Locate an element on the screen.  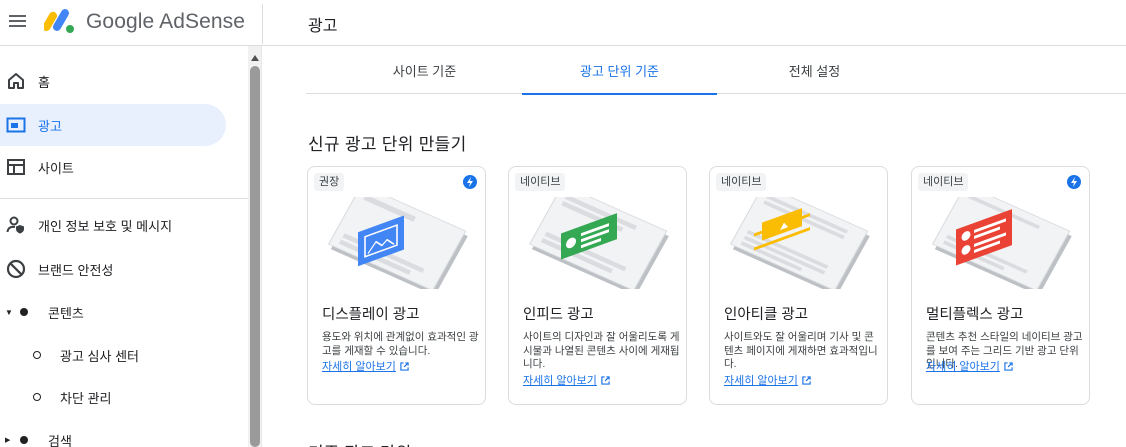
scrollbar-thumb is located at coordinates (255, 256).